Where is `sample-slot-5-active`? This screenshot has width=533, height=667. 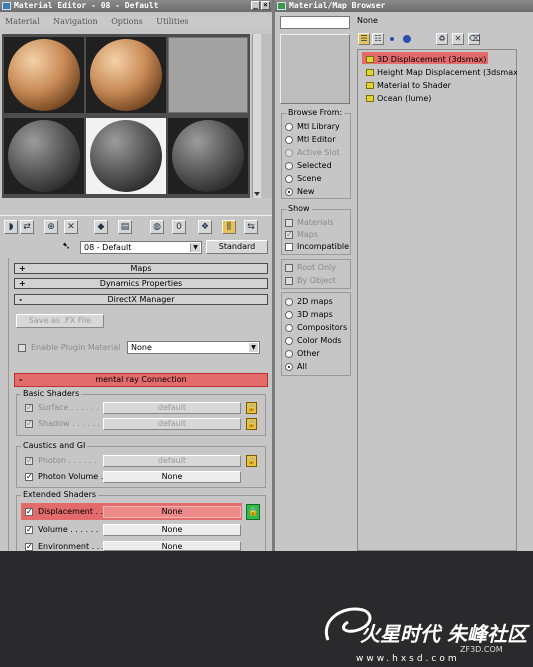
sample-slot-5-active is located at coordinates (126, 156).